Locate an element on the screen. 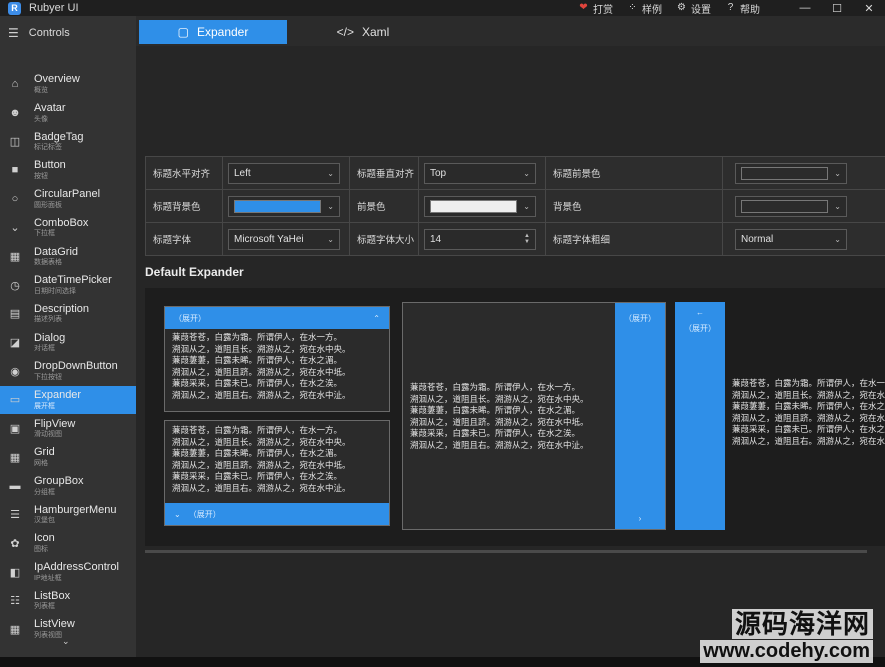 This screenshot has height=667, width=885. icon-icon: ✿ is located at coordinates (15, 543).